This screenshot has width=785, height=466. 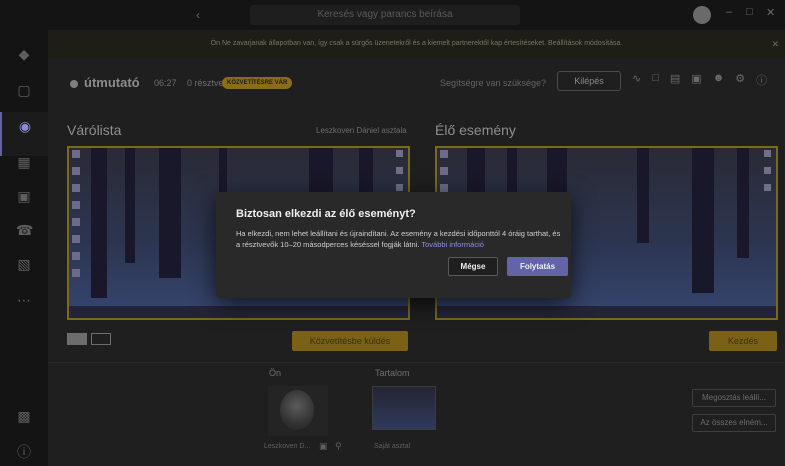 I want to click on learn-more-link: További információ, so click(x=452, y=244).